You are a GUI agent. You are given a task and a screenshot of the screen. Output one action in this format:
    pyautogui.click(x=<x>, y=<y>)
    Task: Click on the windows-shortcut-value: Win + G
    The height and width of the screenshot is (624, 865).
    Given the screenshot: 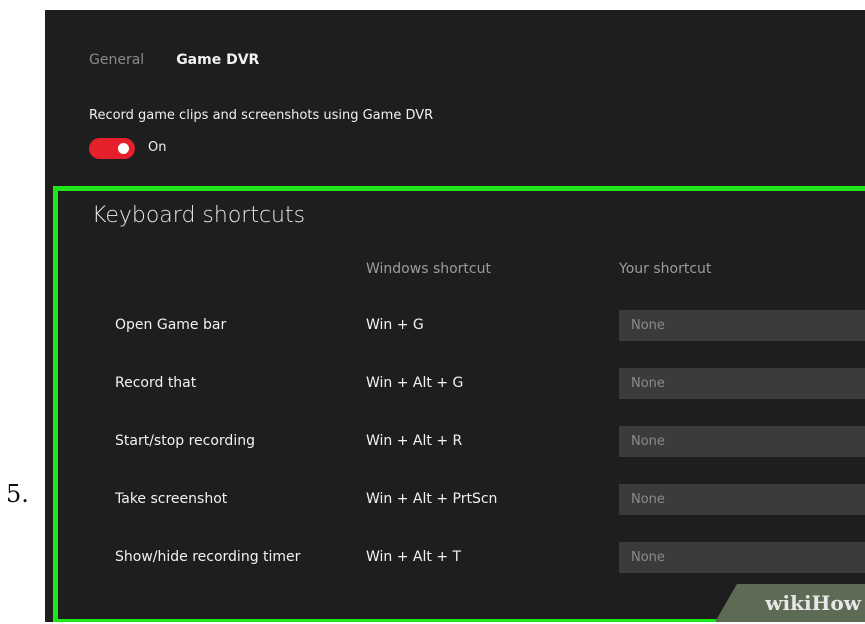 What is the action you would take?
    pyautogui.click(x=395, y=325)
    